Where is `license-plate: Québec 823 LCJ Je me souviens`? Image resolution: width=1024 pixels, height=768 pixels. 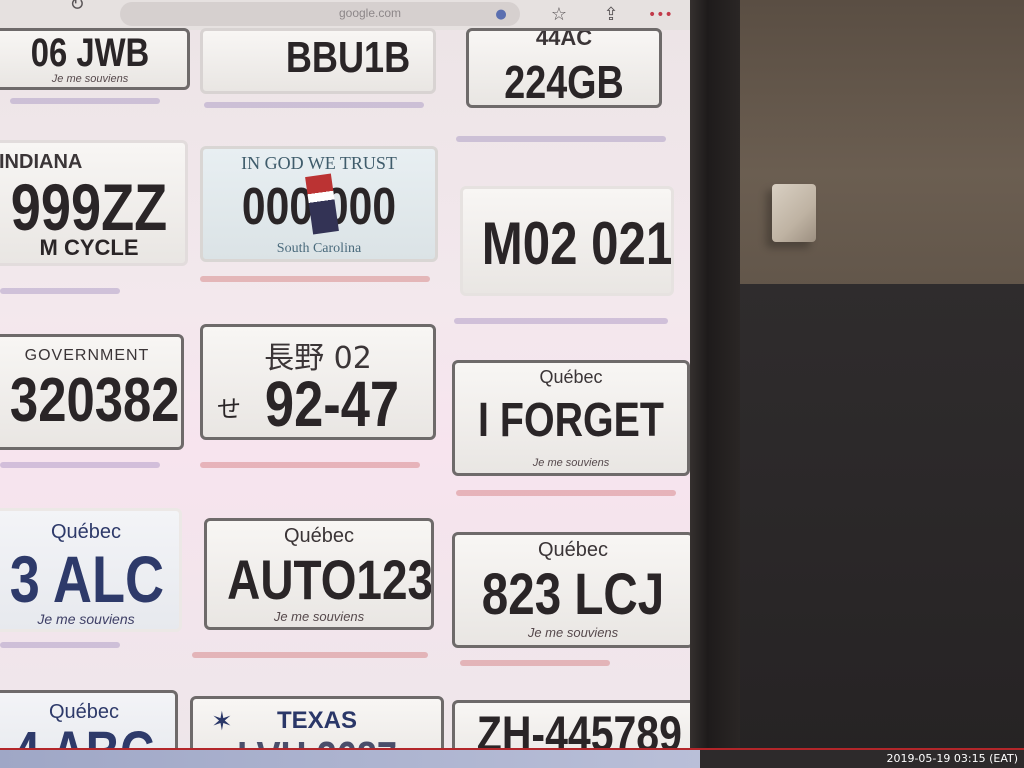
license-plate: Québec 823 LCJ Je me souviens is located at coordinates (571, 590).